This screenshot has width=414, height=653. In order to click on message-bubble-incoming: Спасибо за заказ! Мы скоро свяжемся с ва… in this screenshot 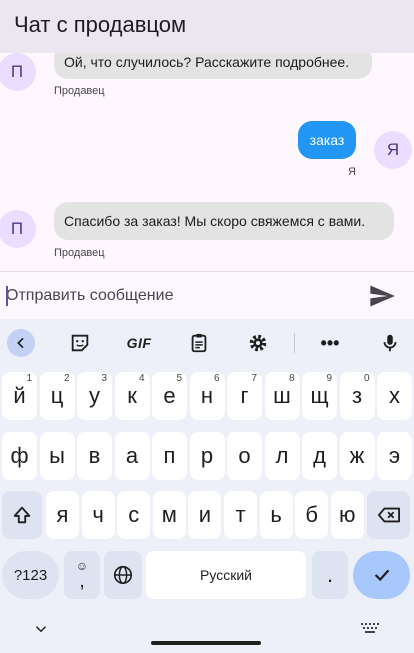, I will do `click(224, 221)`.